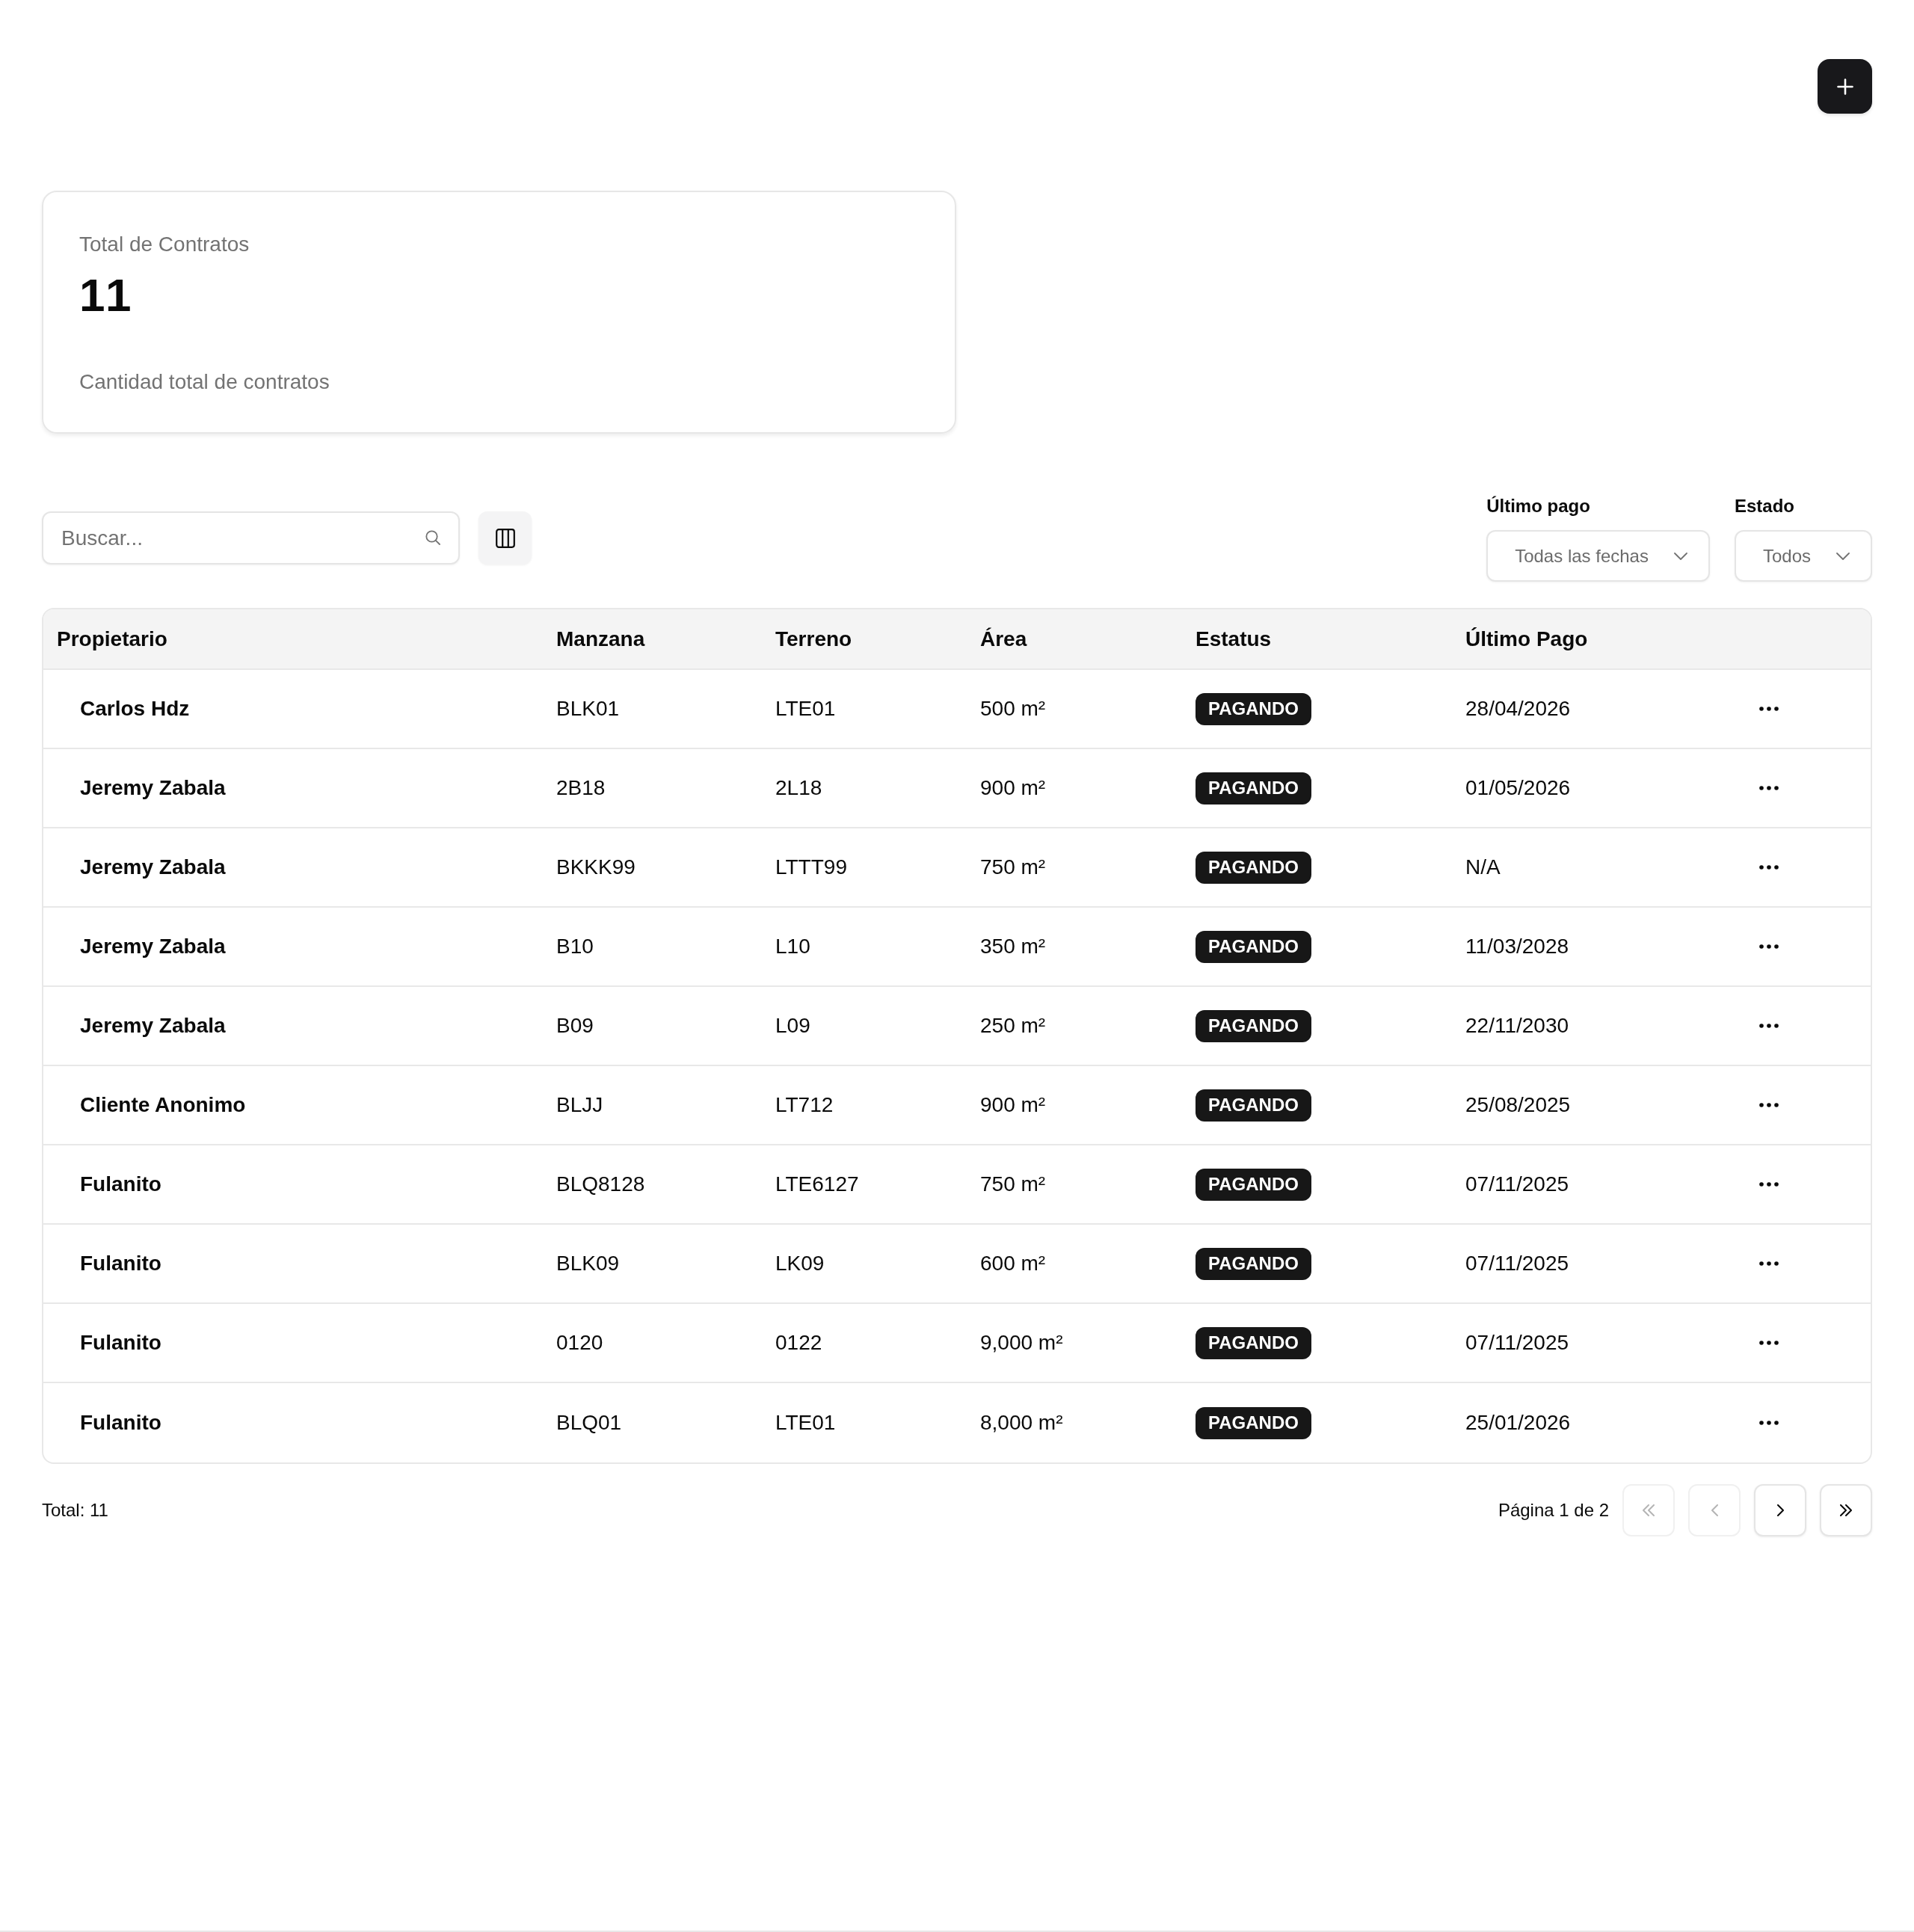  I want to click on table-cell: 22/11/2030, so click(1517, 1025).